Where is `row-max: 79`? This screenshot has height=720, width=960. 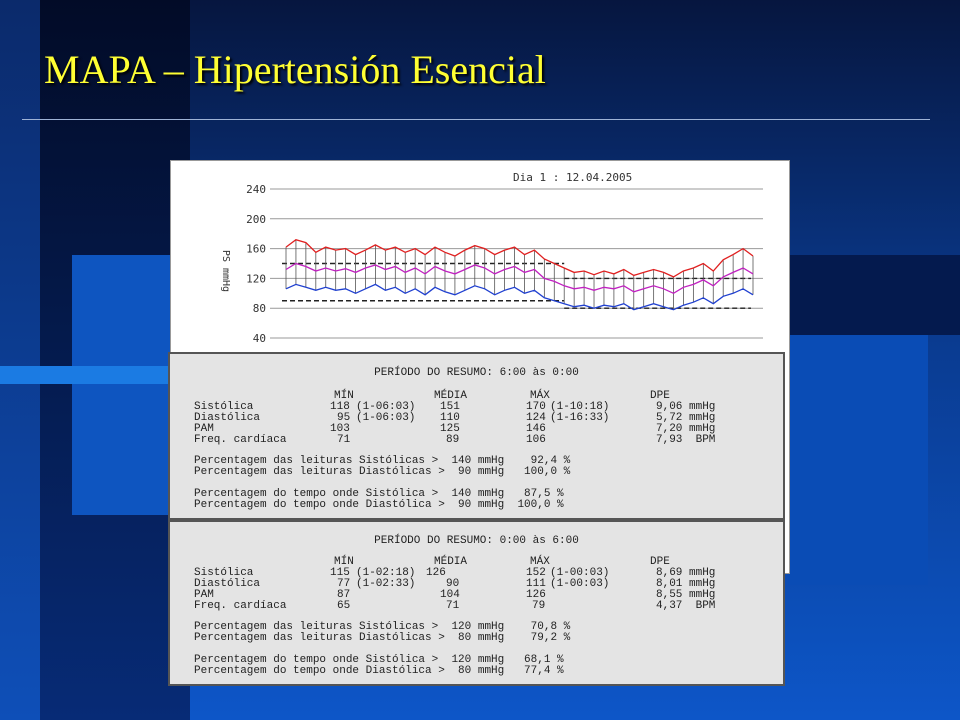
row-max: 79 is located at coordinates (539, 606).